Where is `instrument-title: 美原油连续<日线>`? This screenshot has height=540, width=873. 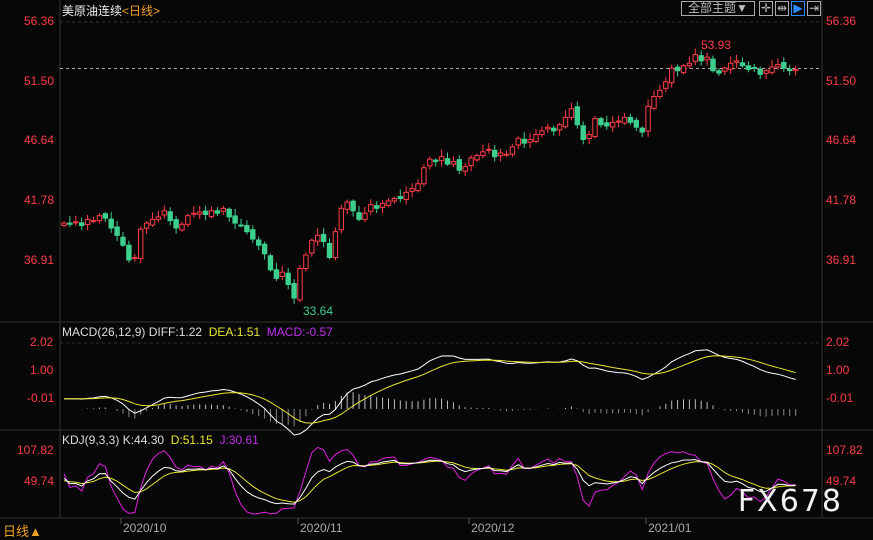
instrument-title: 美原油连续<日线> is located at coordinates (111, 11).